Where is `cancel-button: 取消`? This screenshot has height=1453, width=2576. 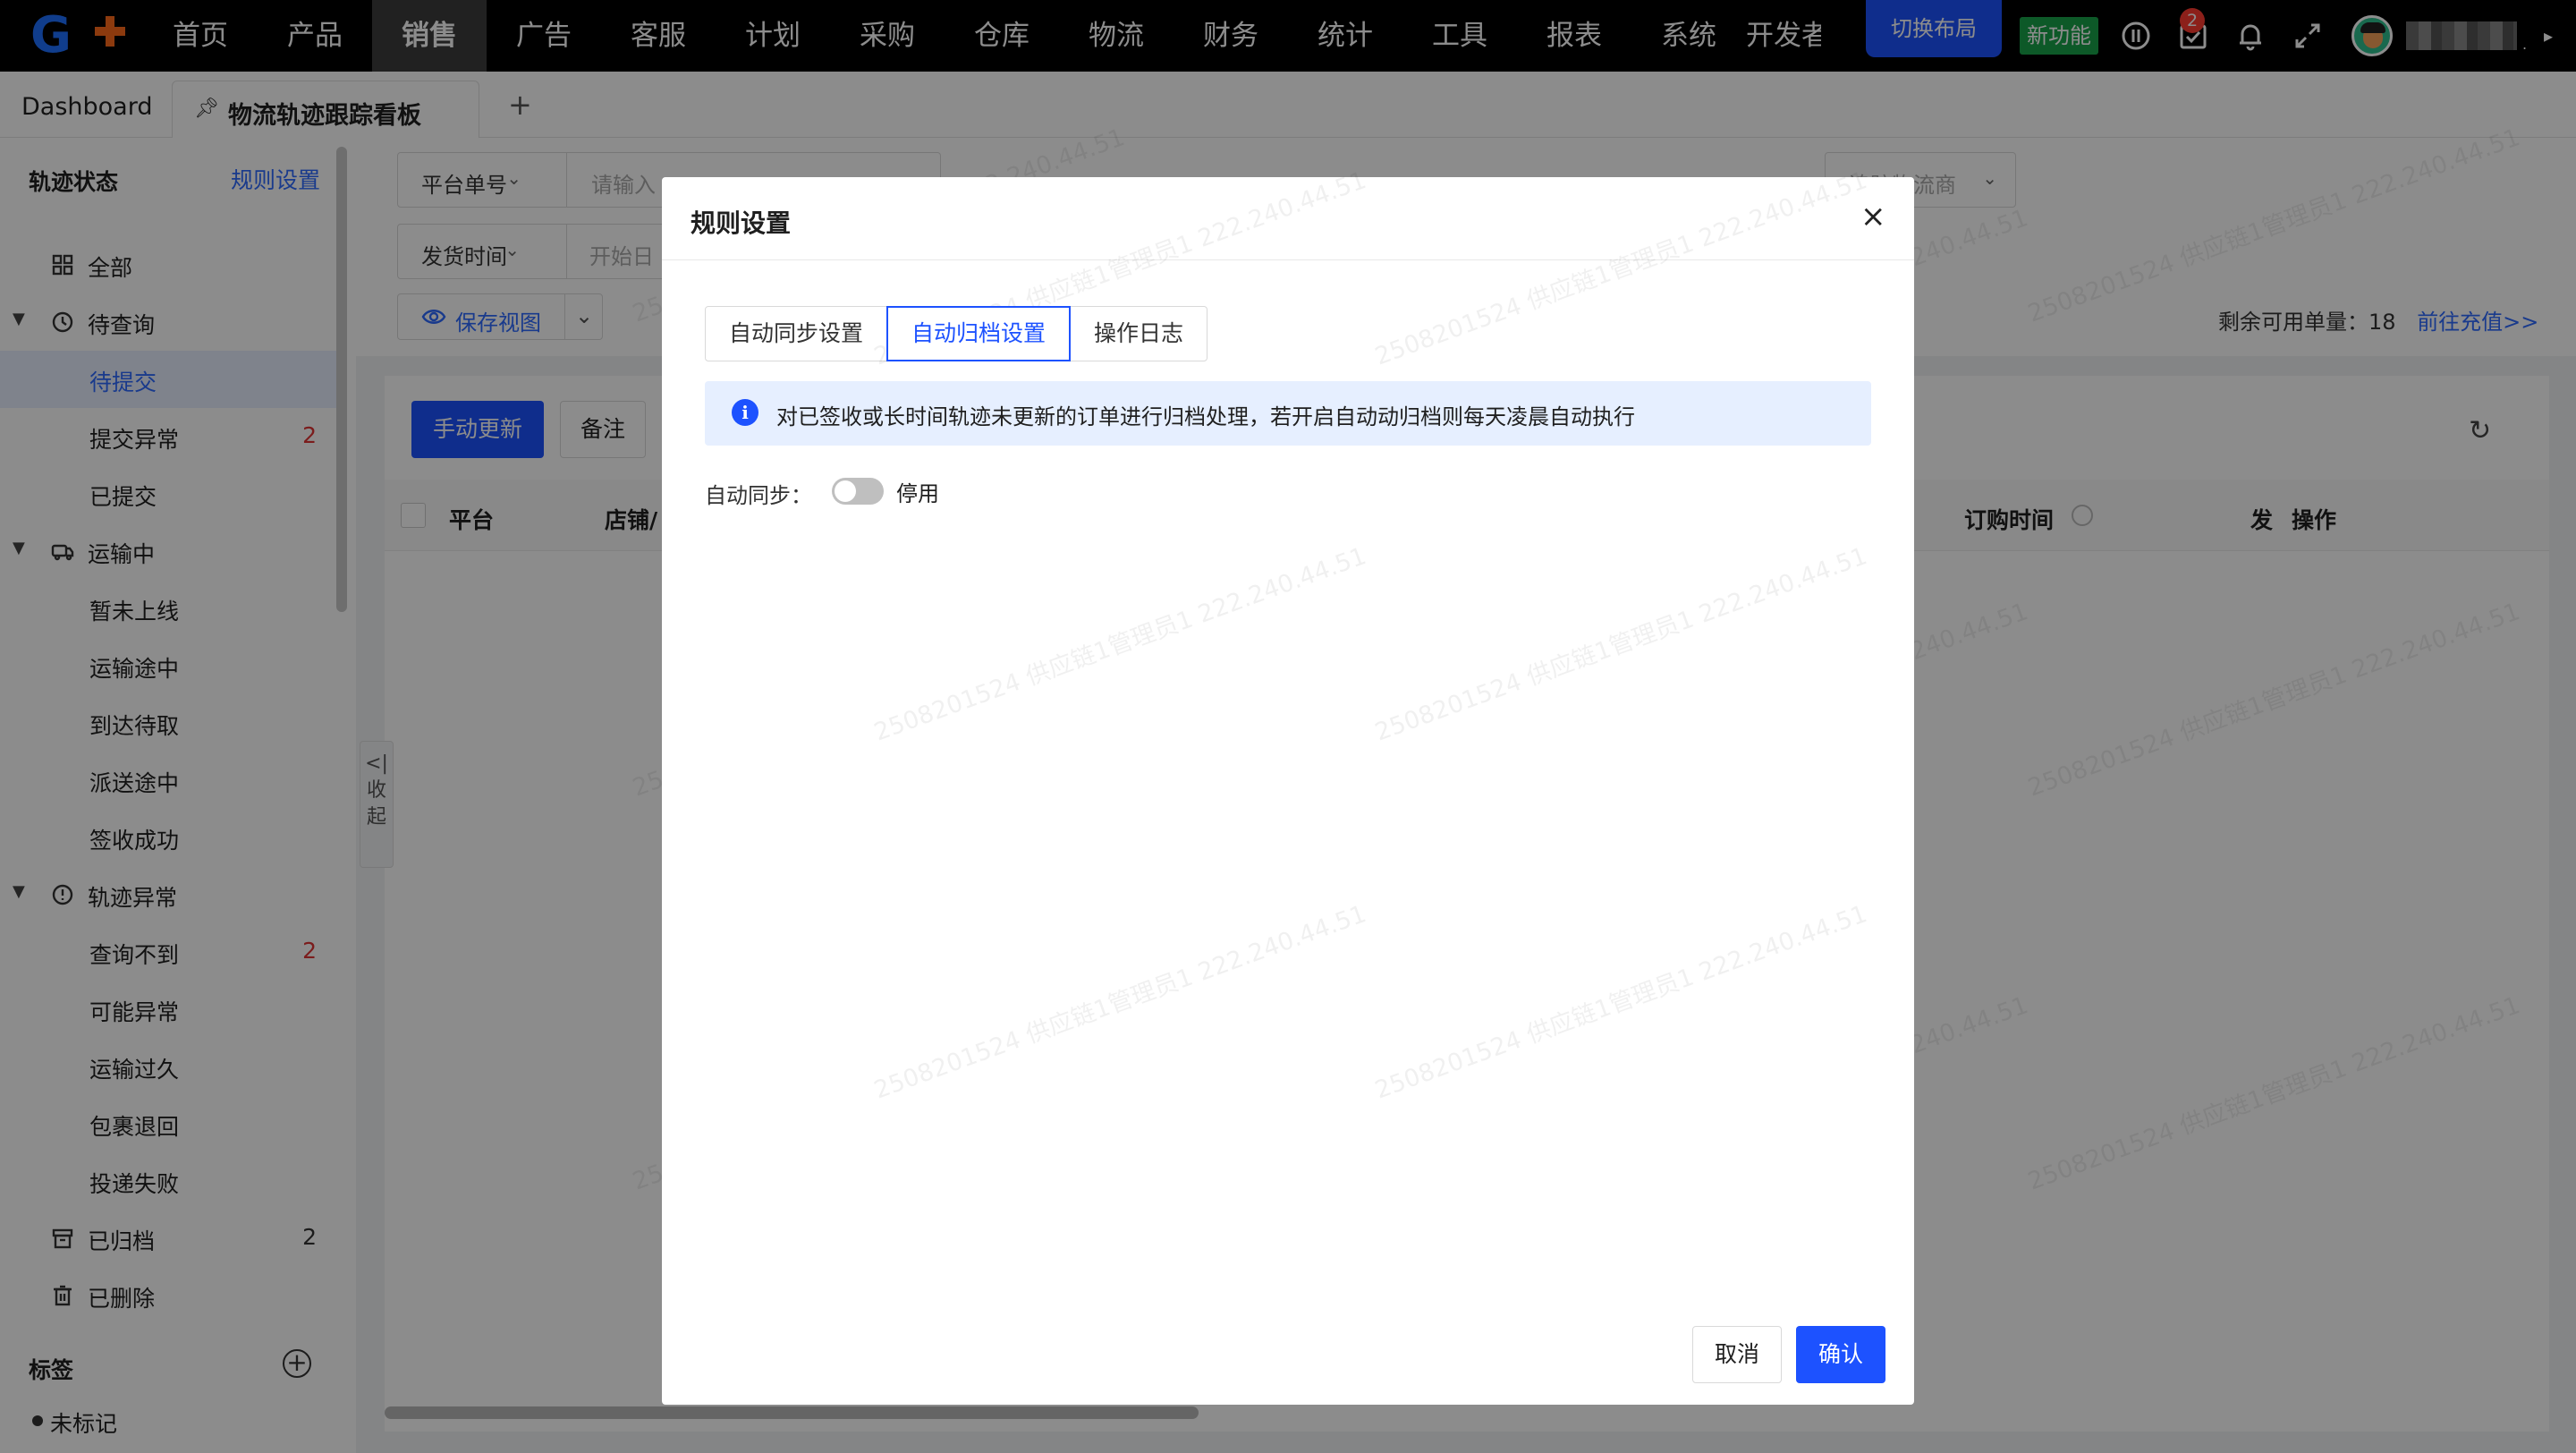 cancel-button: 取消 is located at coordinates (1737, 1354).